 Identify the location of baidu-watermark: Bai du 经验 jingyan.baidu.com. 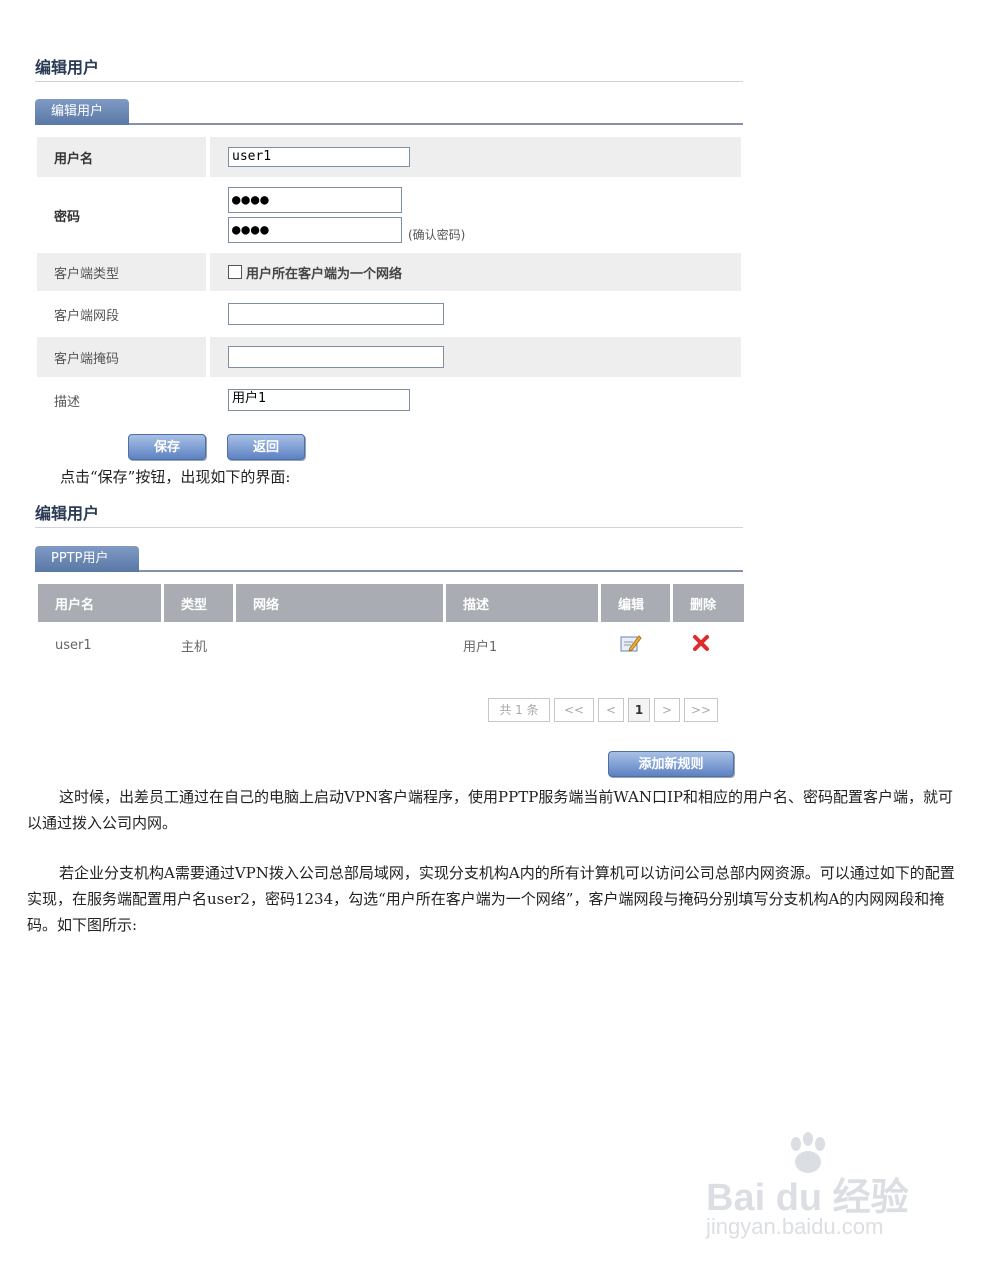
(820, 1190).